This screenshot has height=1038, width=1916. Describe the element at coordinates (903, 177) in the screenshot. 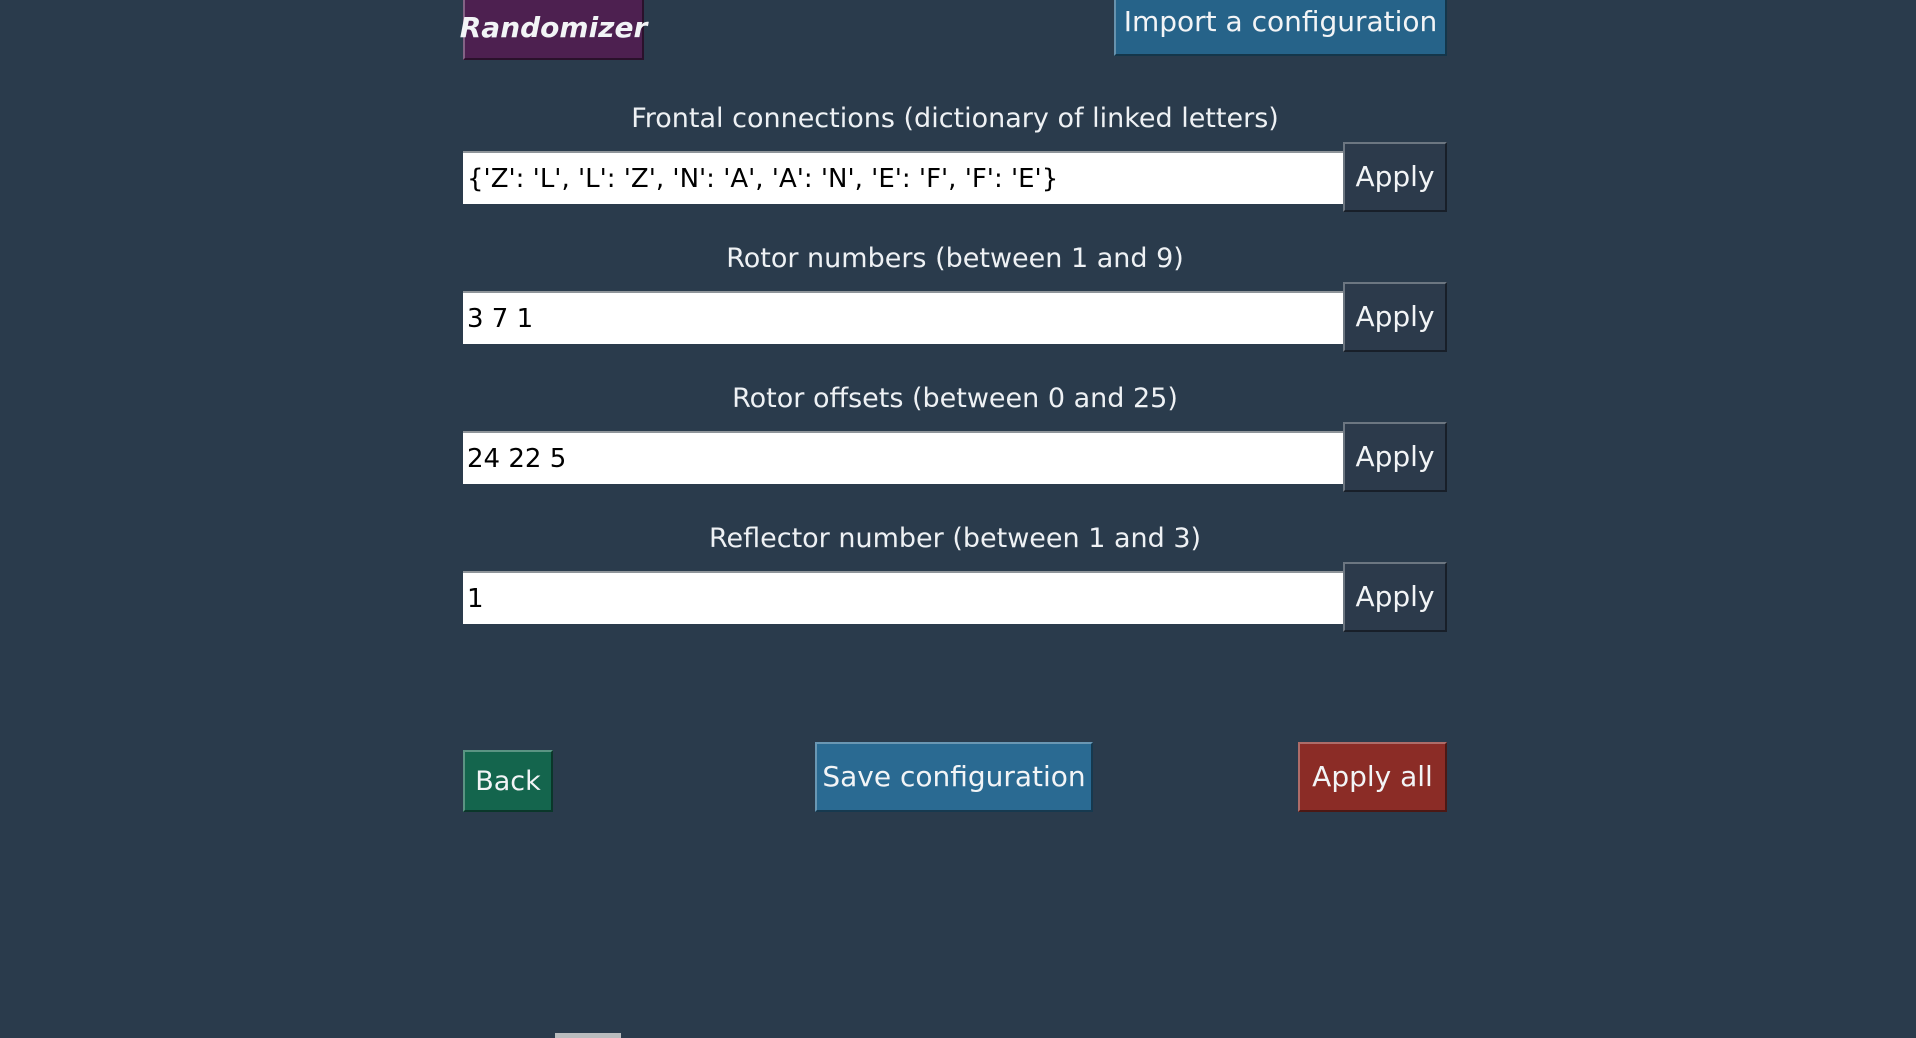

I see `frontal-connections-input` at that location.